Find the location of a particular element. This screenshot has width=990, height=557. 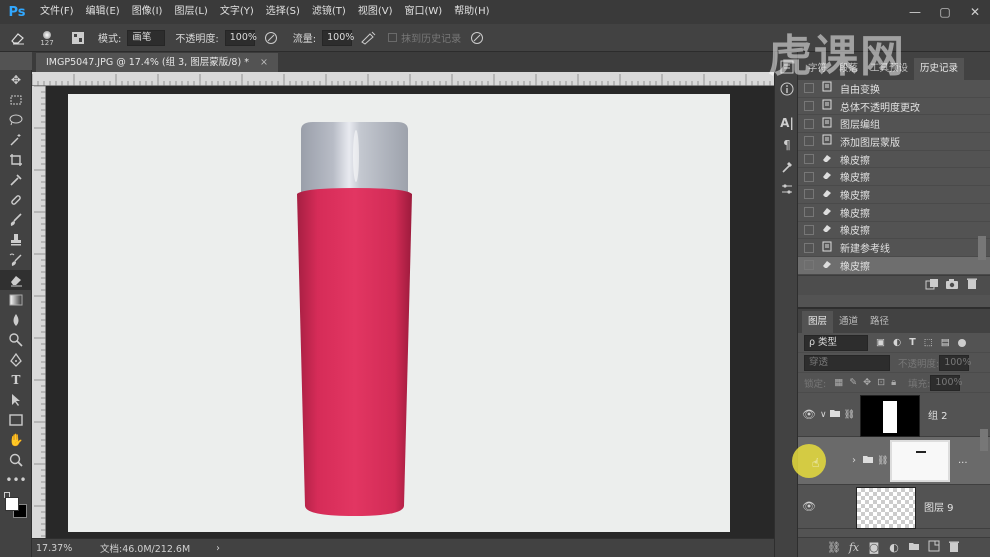

add-mask-icon: ◙ is located at coordinates (874, 547).